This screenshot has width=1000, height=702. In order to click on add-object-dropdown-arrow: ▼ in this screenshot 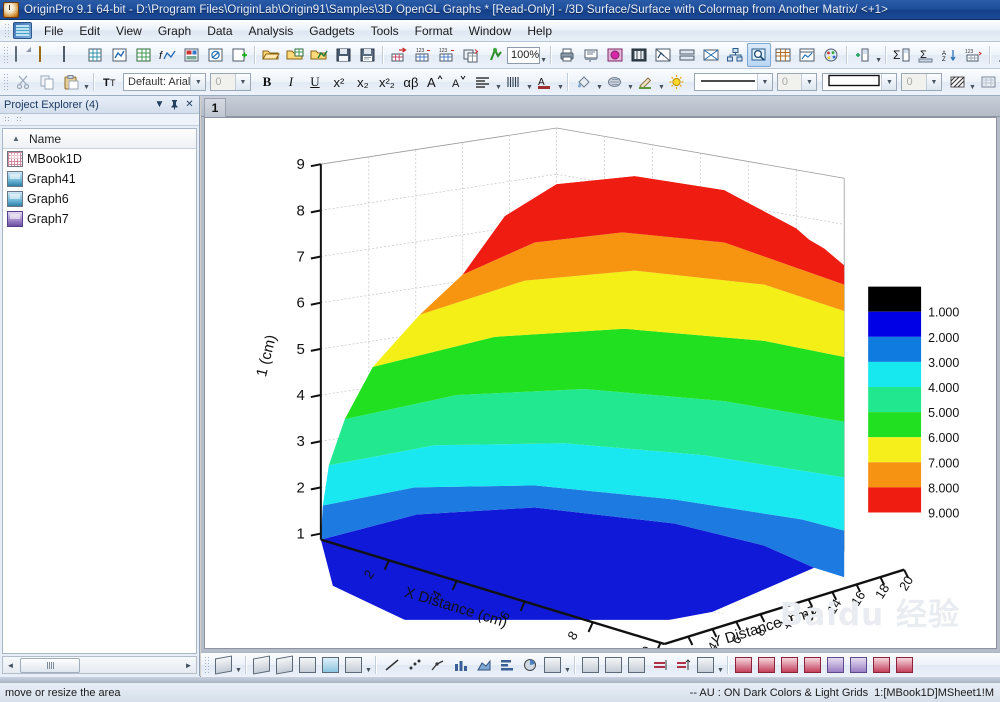, I will do `click(878, 55)`.